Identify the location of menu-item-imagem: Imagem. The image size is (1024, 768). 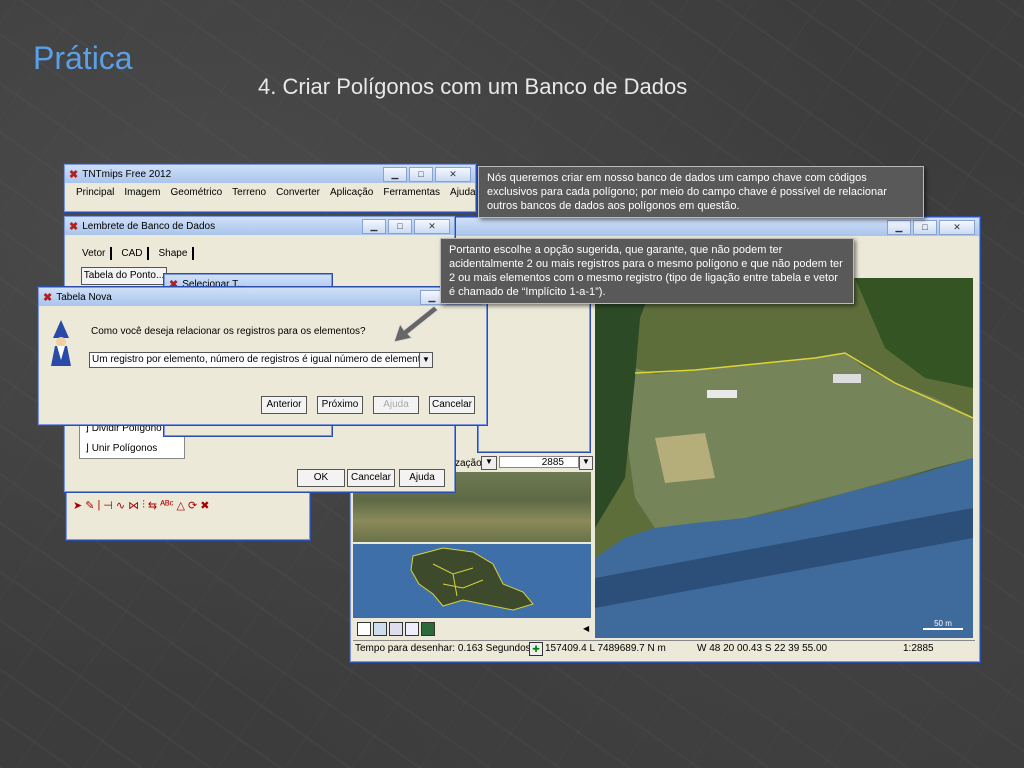
(142, 192).